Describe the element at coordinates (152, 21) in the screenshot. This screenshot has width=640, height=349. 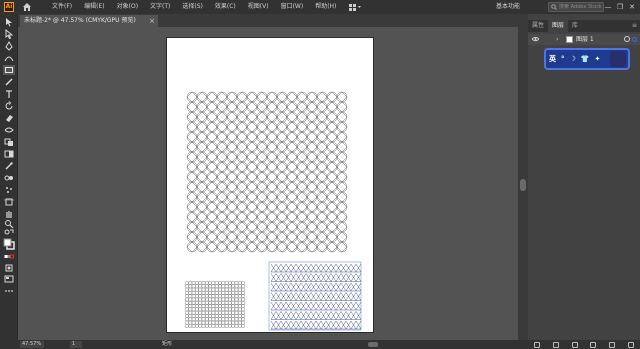
I see `close-tab-icon: ×` at that location.